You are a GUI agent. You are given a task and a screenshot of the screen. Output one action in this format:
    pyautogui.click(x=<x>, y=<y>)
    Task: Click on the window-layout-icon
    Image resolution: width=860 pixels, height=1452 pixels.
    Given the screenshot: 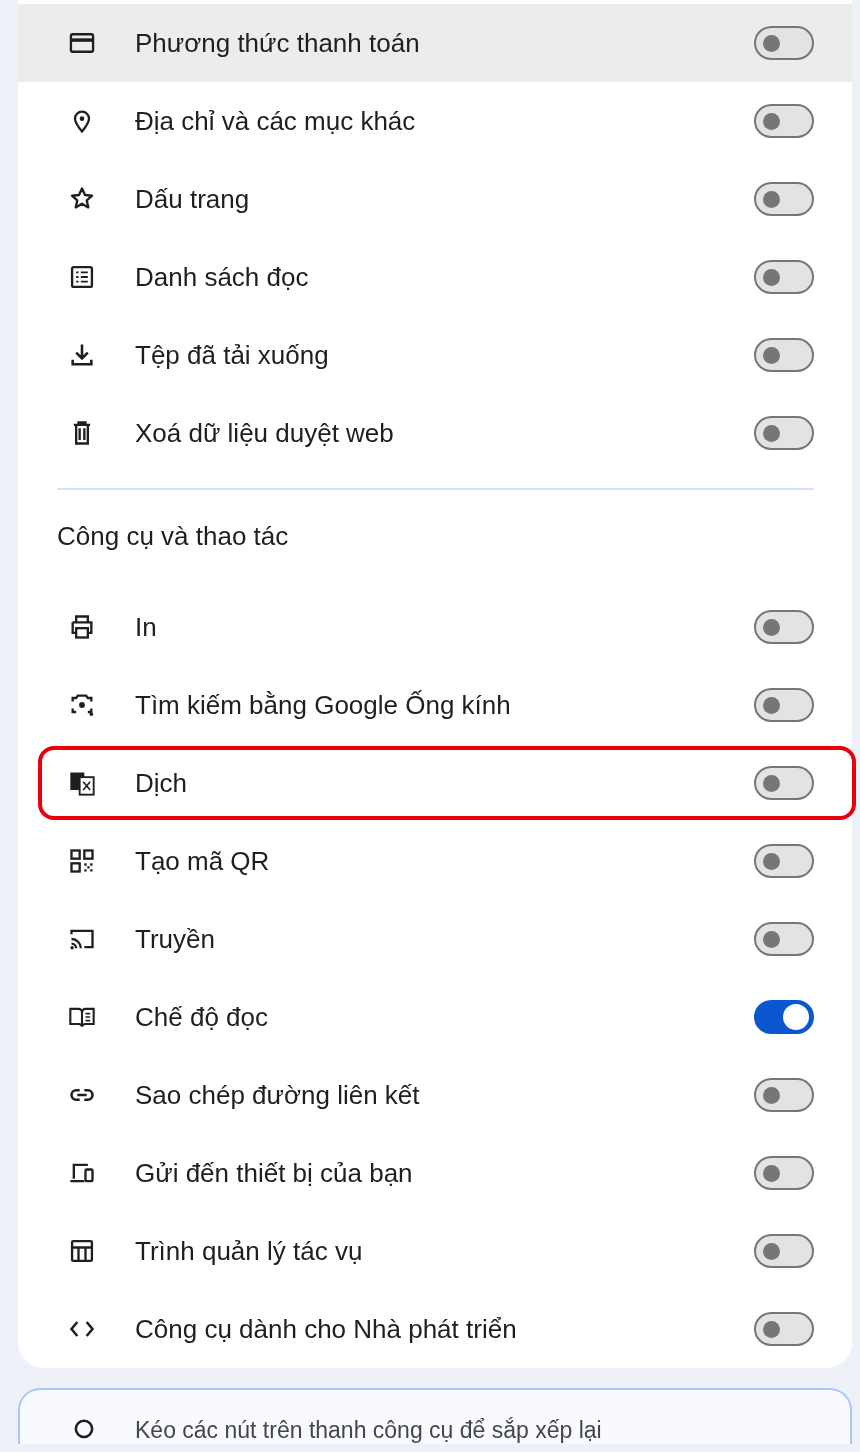 What is the action you would take?
    pyautogui.click(x=82, y=1251)
    